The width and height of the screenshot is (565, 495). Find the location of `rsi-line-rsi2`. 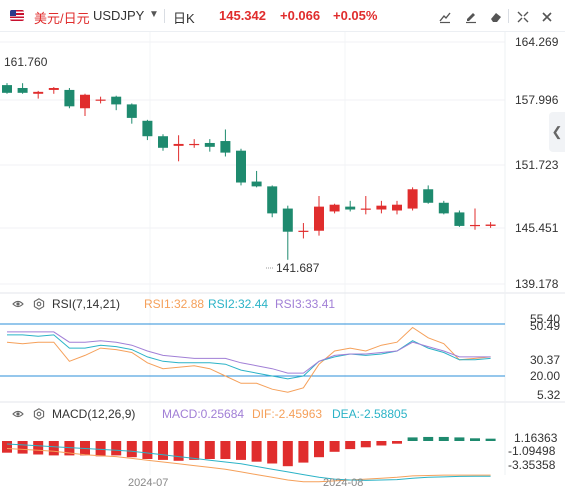

rsi-line-rsi2 is located at coordinates (249, 357).